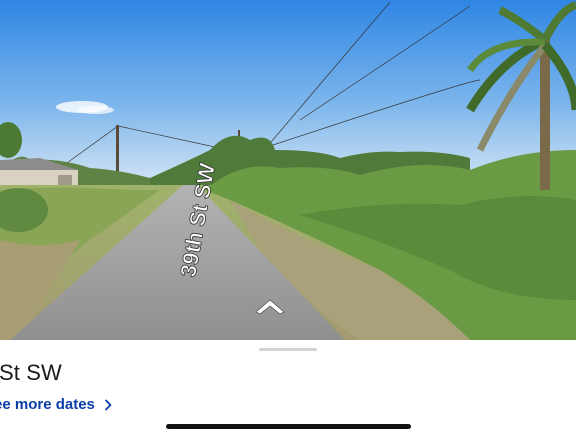 This screenshot has width=576, height=432. Describe the element at coordinates (288, 426) in the screenshot. I see `home-indicator` at that location.